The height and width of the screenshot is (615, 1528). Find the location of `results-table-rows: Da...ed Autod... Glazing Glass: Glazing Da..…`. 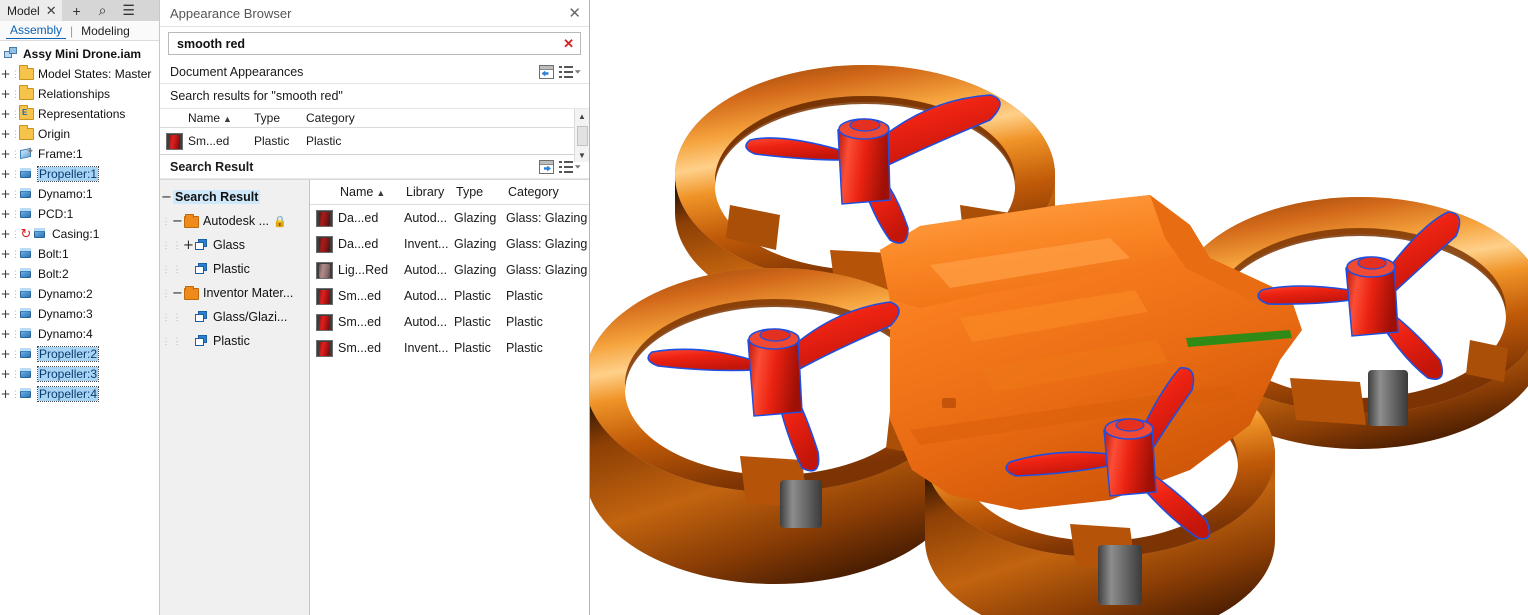

results-table-rows: Da...ed Autod... Glazing Glass: Glazing Da..… is located at coordinates (449, 283).